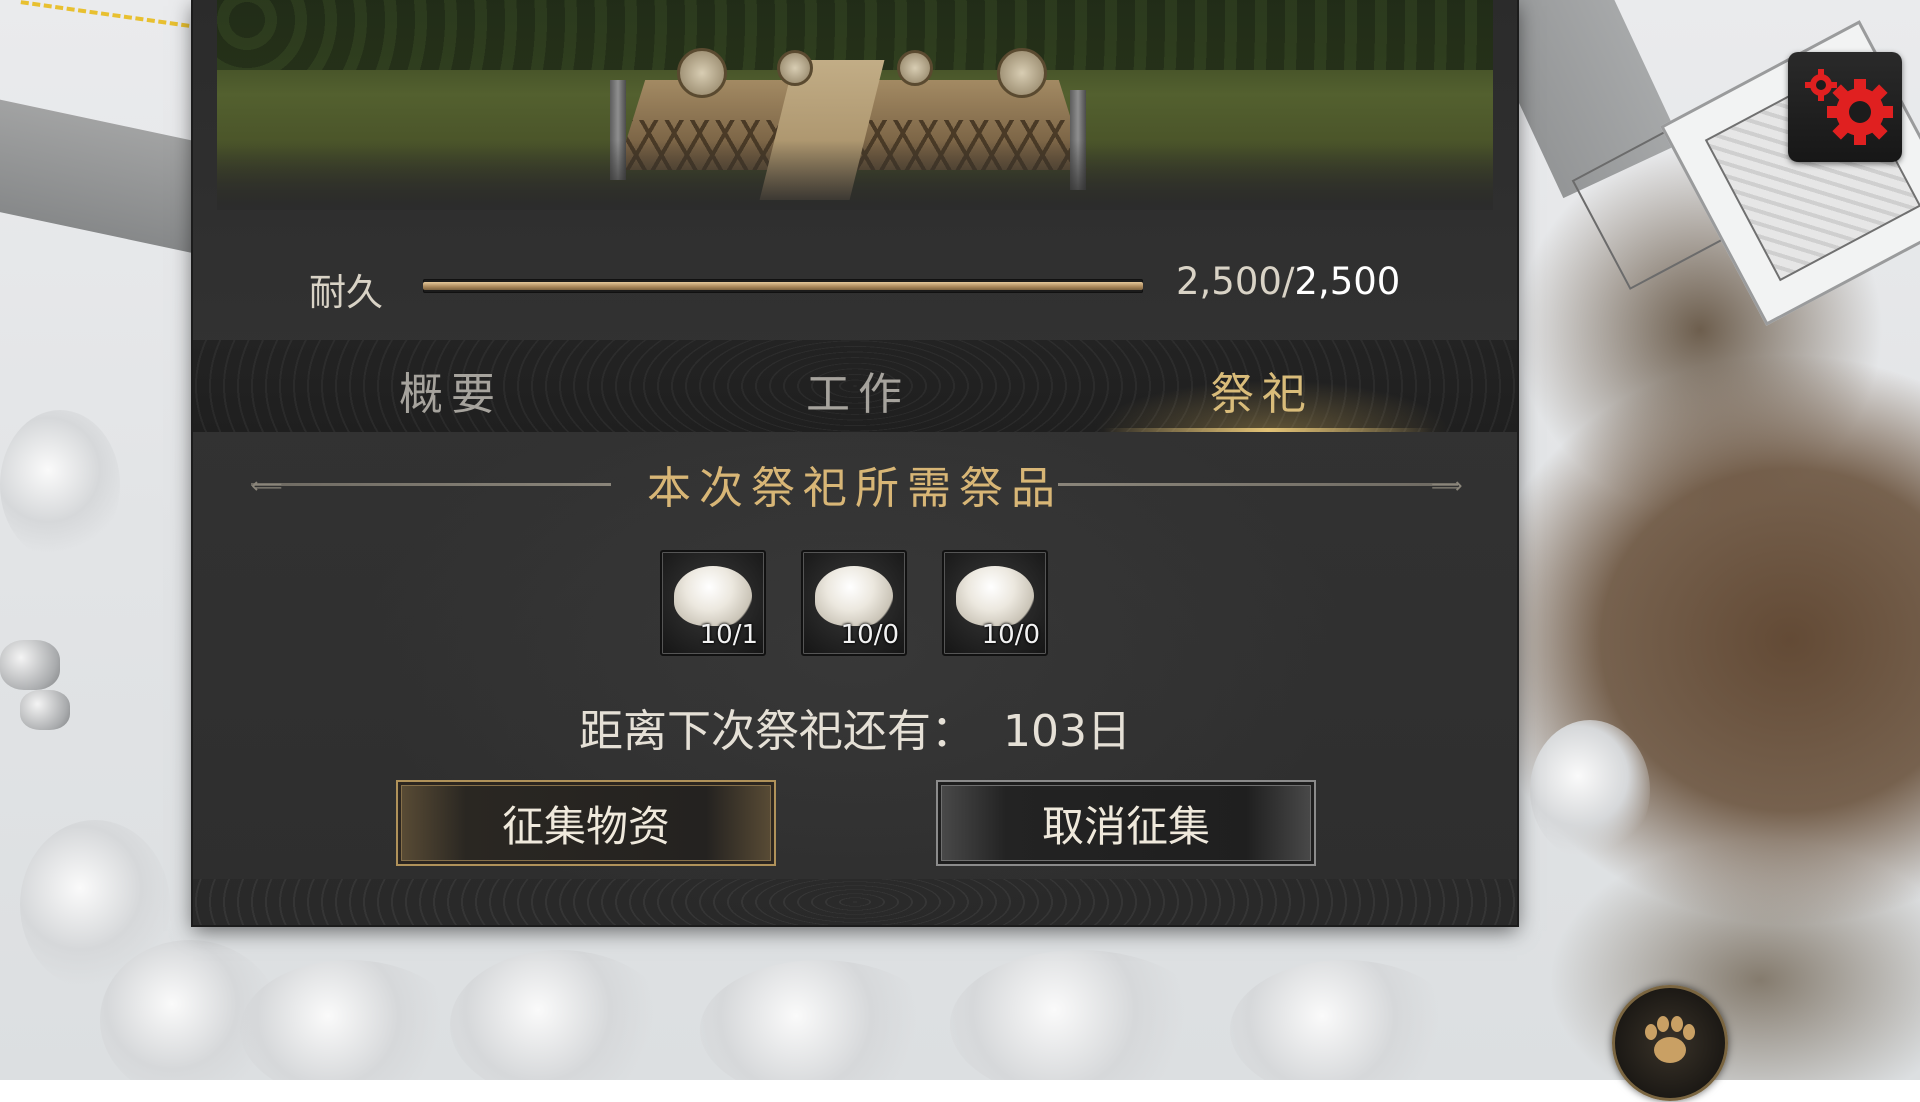 Image resolution: width=1920 pixels, height=1102 pixels. Describe the element at coordinates (1268, 430) in the screenshot. I see `active-tab-indicator` at that location.